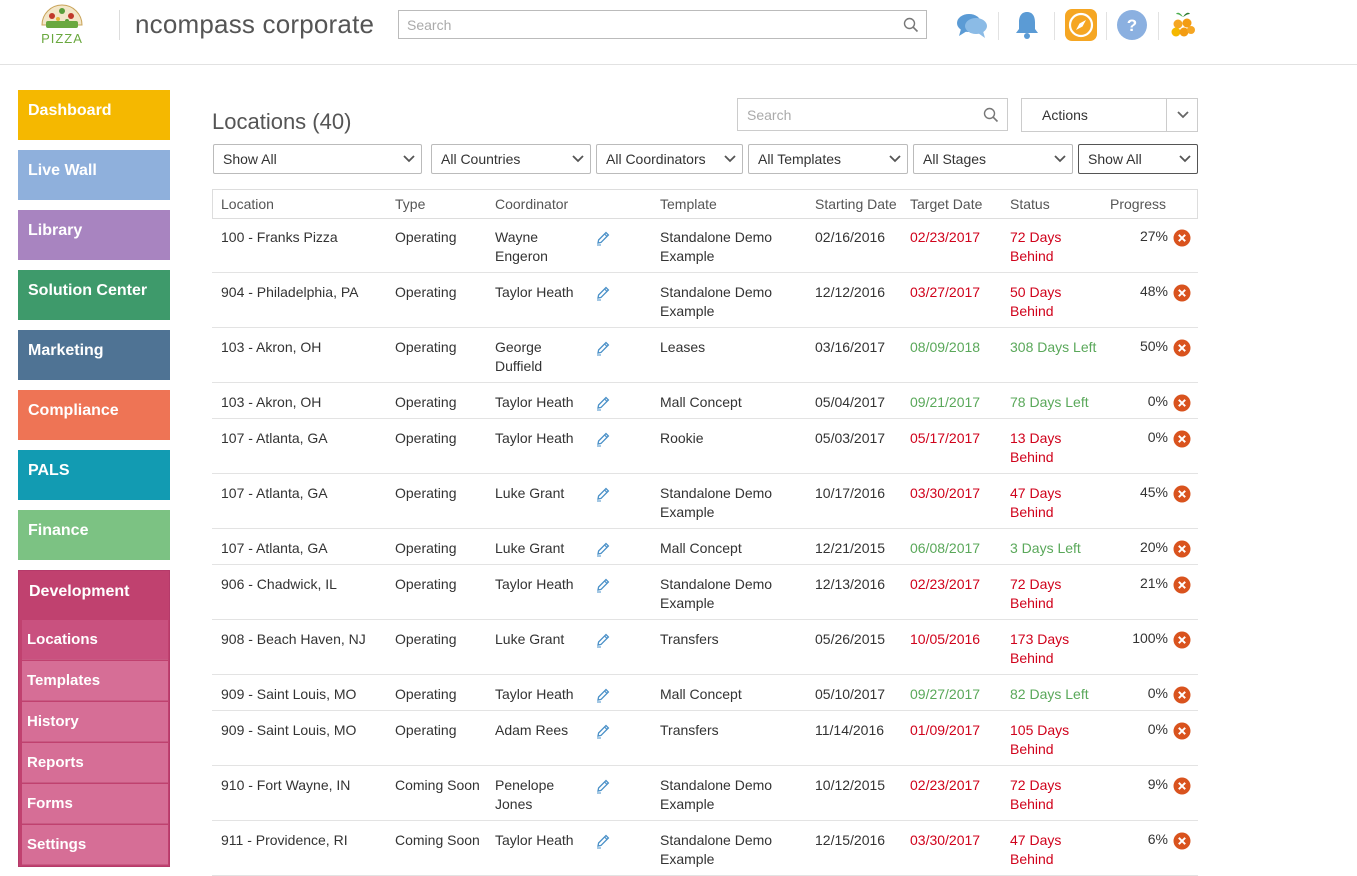 The image size is (1357, 876). Describe the element at coordinates (1035, 594) in the screenshot. I see `cell-status: 72 Days Behind` at that location.